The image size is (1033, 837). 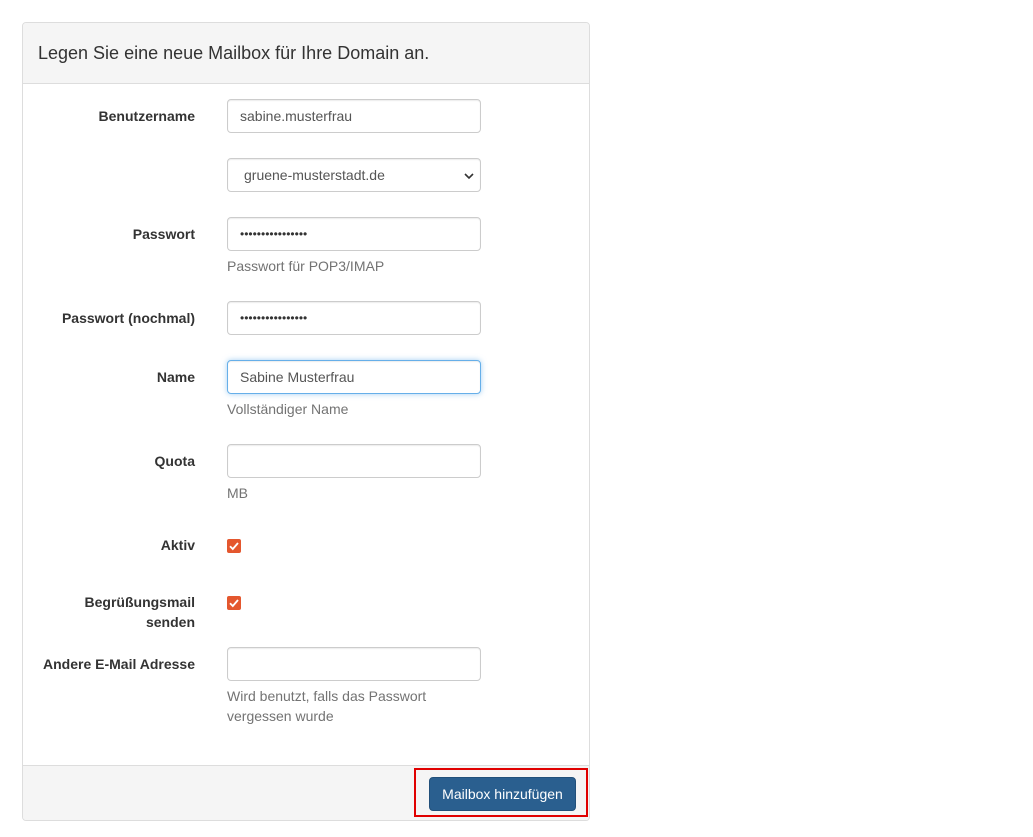 What do you see at coordinates (327, 696) in the screenshot?
I see `other-email-help-line1: Wird benutzt, falls das Passwort` at bounding box center [327, 696].